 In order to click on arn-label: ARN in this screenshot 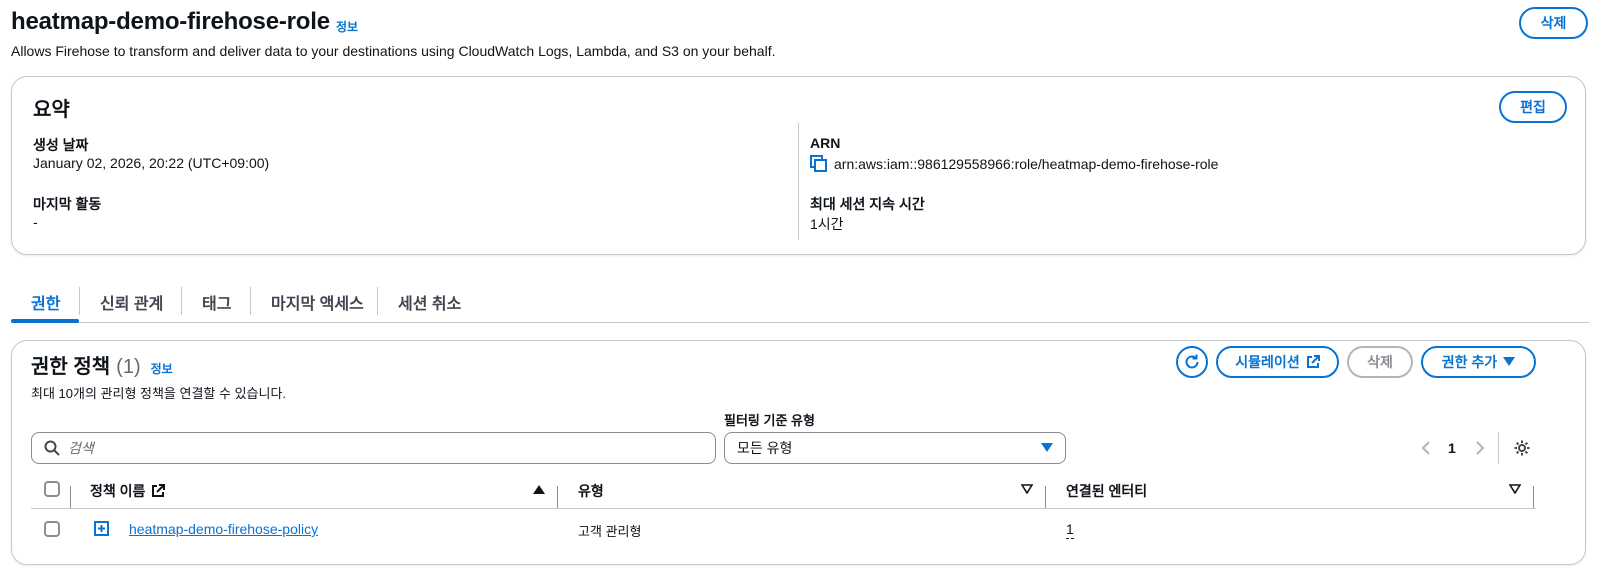, I will do `click(825, 143)`.